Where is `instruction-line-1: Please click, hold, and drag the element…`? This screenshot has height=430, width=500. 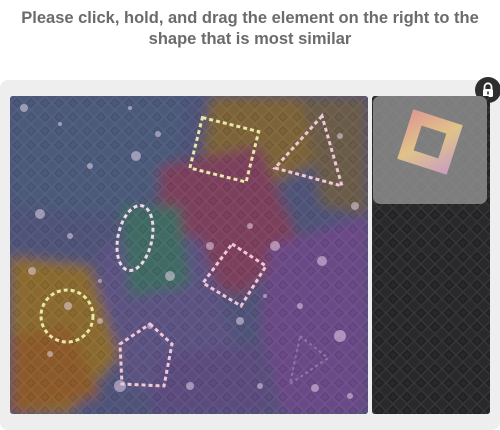 instruction-line-1: Please click, hold, and drag the element… is located at coordinates (250, 18).